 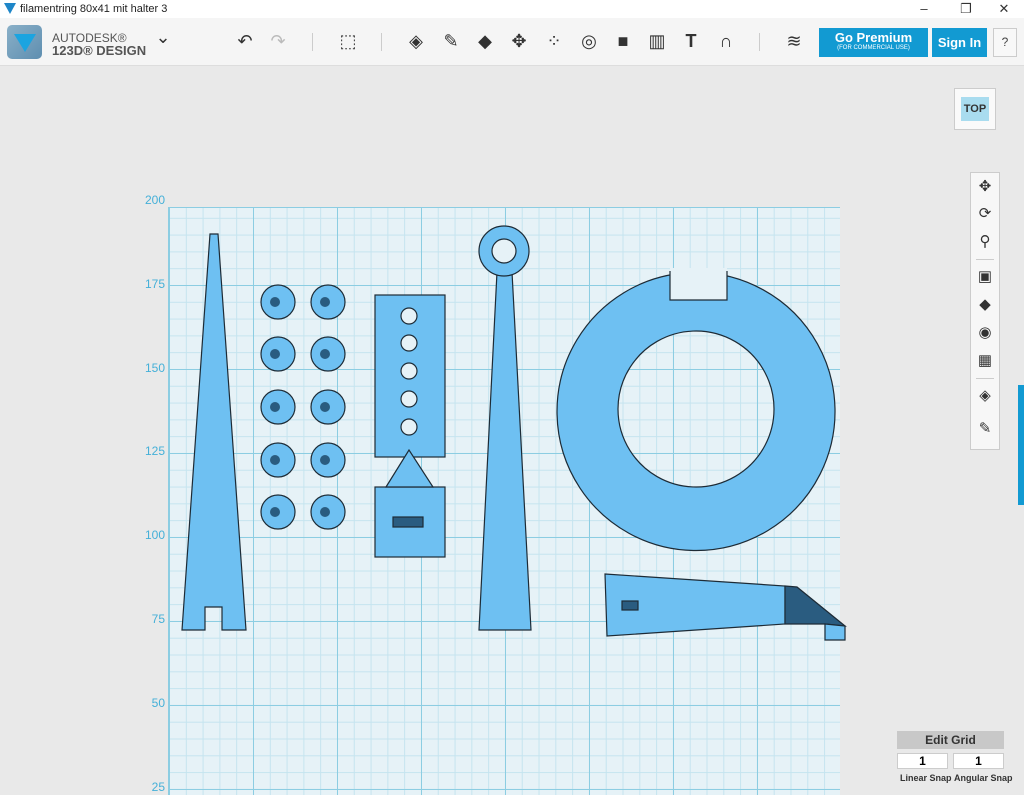 What do you see at coordinates (410, 426) in the screenshot?
I see `holder-block-part` at bounding box center [410, 426].